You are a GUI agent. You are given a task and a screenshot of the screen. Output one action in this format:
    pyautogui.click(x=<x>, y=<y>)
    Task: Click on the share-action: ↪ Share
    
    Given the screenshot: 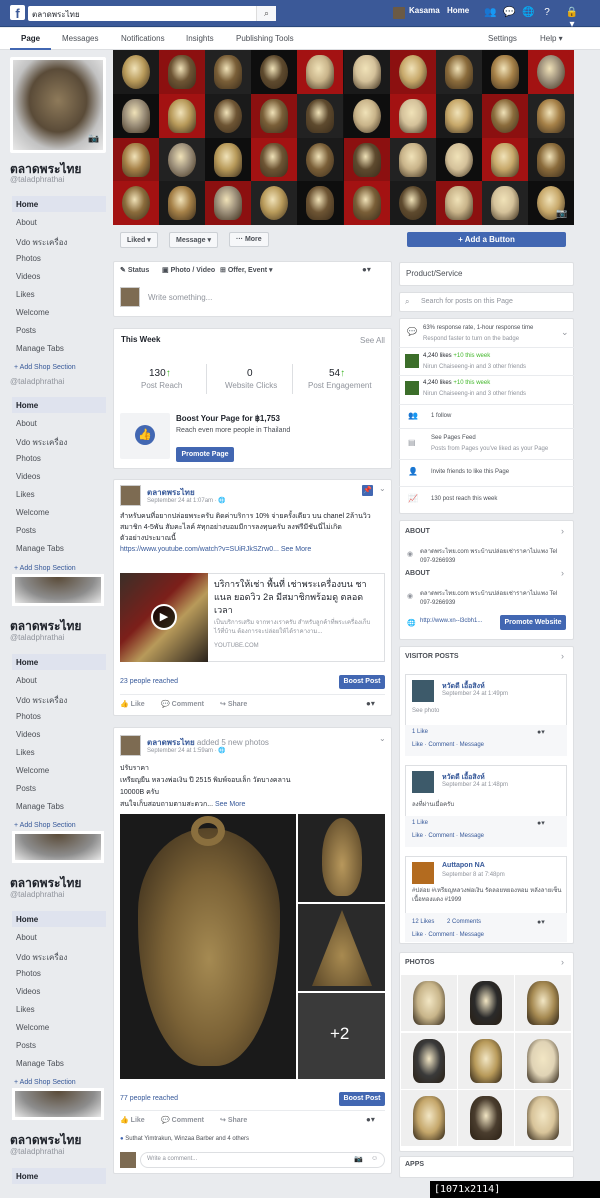 What is the action you would take?
    pyautogui.click(x=233, y=704)
    